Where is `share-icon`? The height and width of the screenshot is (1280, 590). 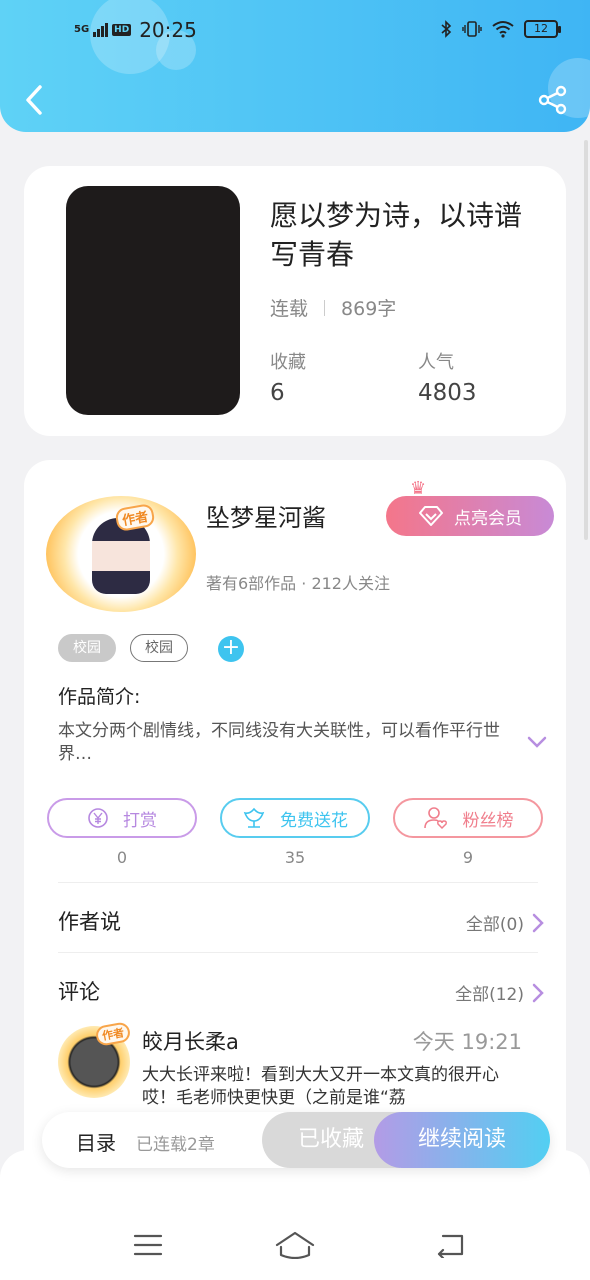 share-icon is located at coordinates (552, 100).